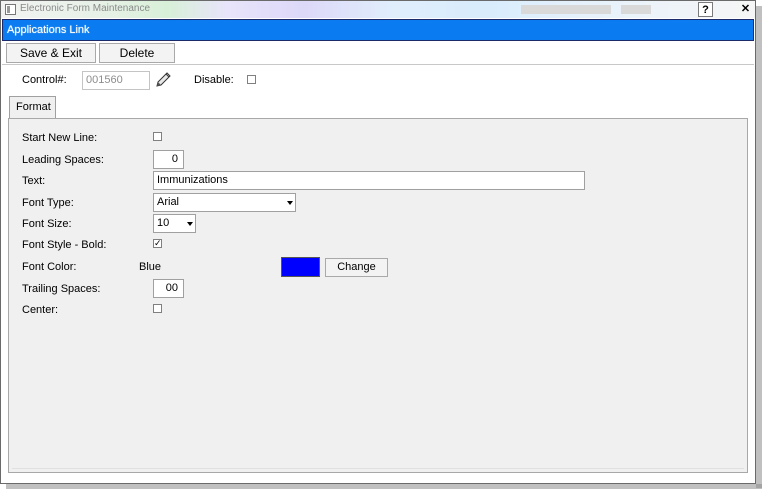 This screenshot has width=764, height=491. What do you see at coordinates (174, 223) in the screenshot?
I see `font-size-select: 10` at bounding box center [174, 223].